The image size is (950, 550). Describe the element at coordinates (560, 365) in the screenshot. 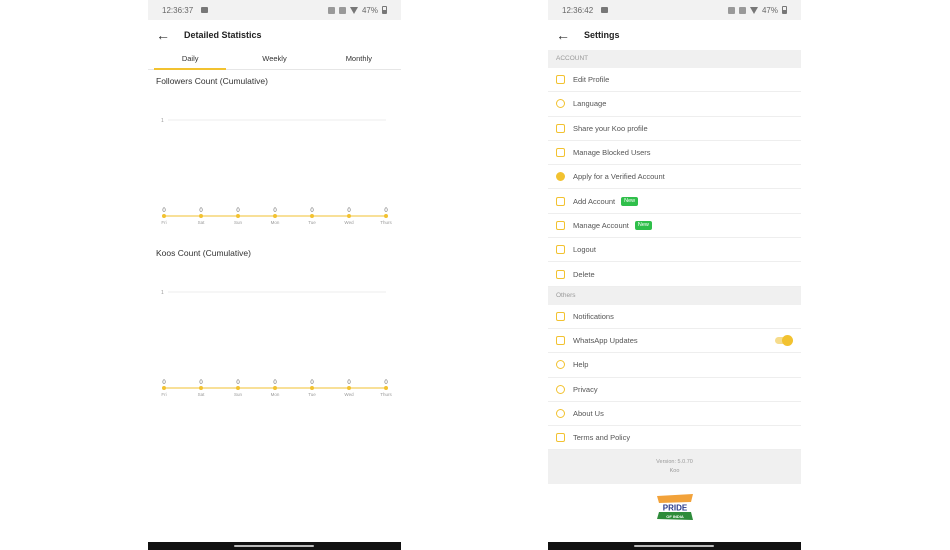

I see `help-icon` at that location.